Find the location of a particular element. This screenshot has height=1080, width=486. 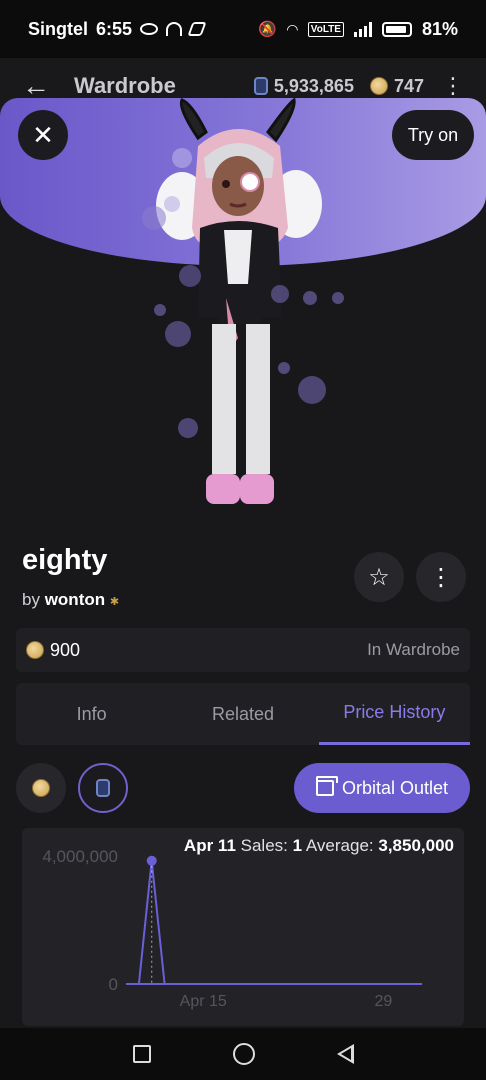

try-on-button: Try on is located at coordinates (433, 135).